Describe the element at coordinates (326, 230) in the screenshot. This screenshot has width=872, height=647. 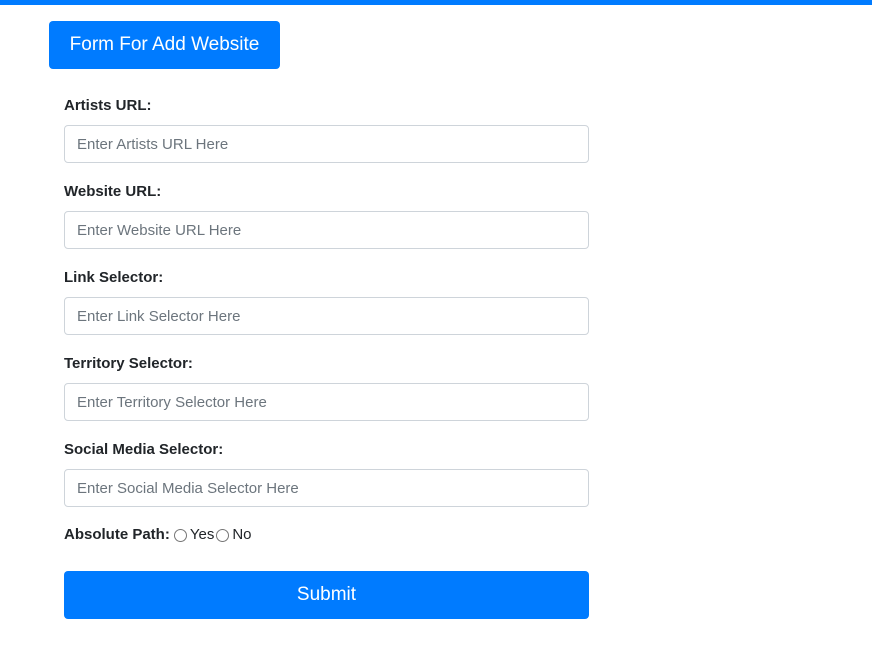
I see `website-url-input` at that location.